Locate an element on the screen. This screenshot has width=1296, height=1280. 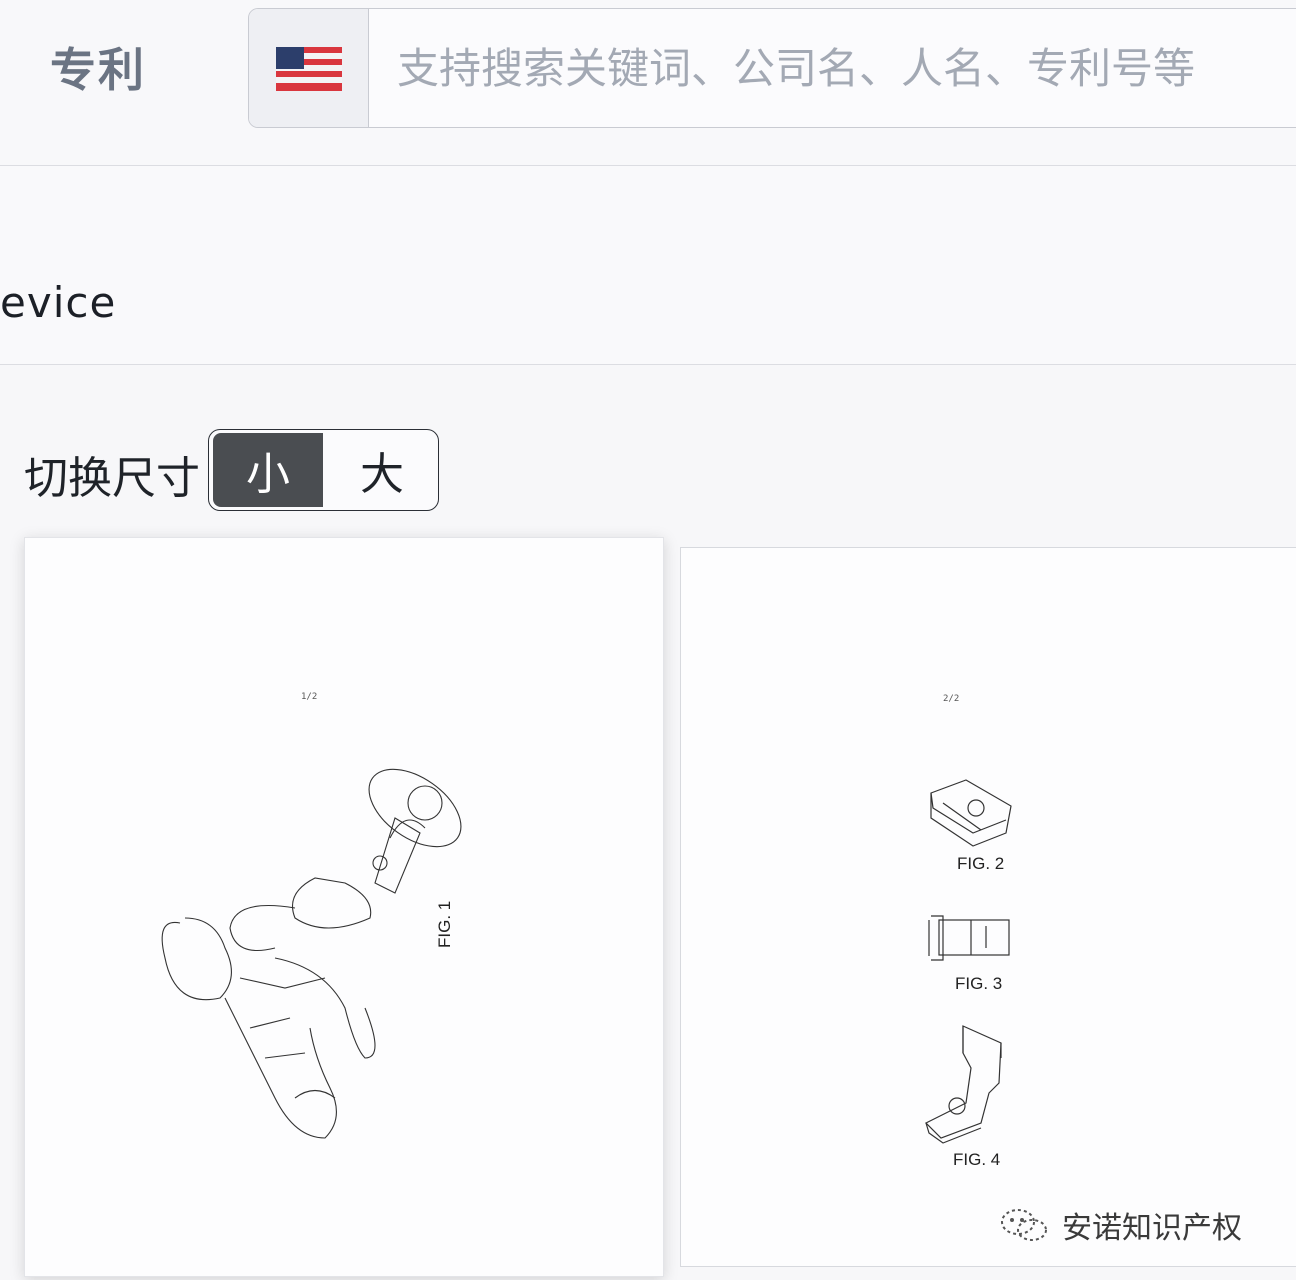
country-selector-button is located at coordinates (309, 68).